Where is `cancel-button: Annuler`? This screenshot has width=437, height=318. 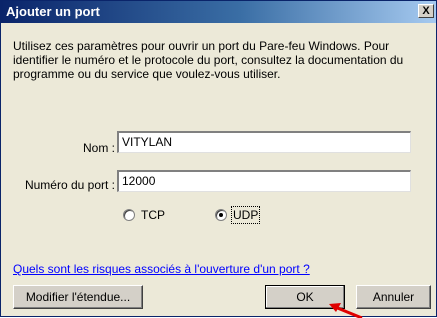
cancel-button: Annuler is located at coordinates (393, 297).